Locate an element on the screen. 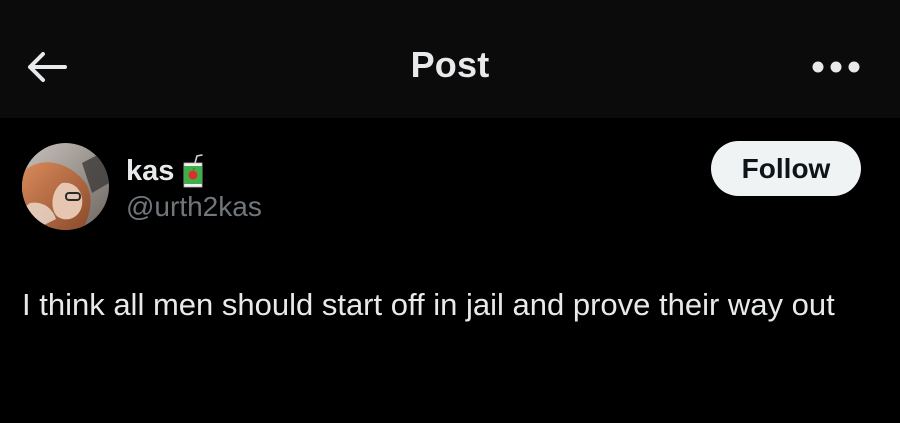 The width and height of the screenshot is (900, 423). more-horizontal-icon is located at coordinates (836, 67).